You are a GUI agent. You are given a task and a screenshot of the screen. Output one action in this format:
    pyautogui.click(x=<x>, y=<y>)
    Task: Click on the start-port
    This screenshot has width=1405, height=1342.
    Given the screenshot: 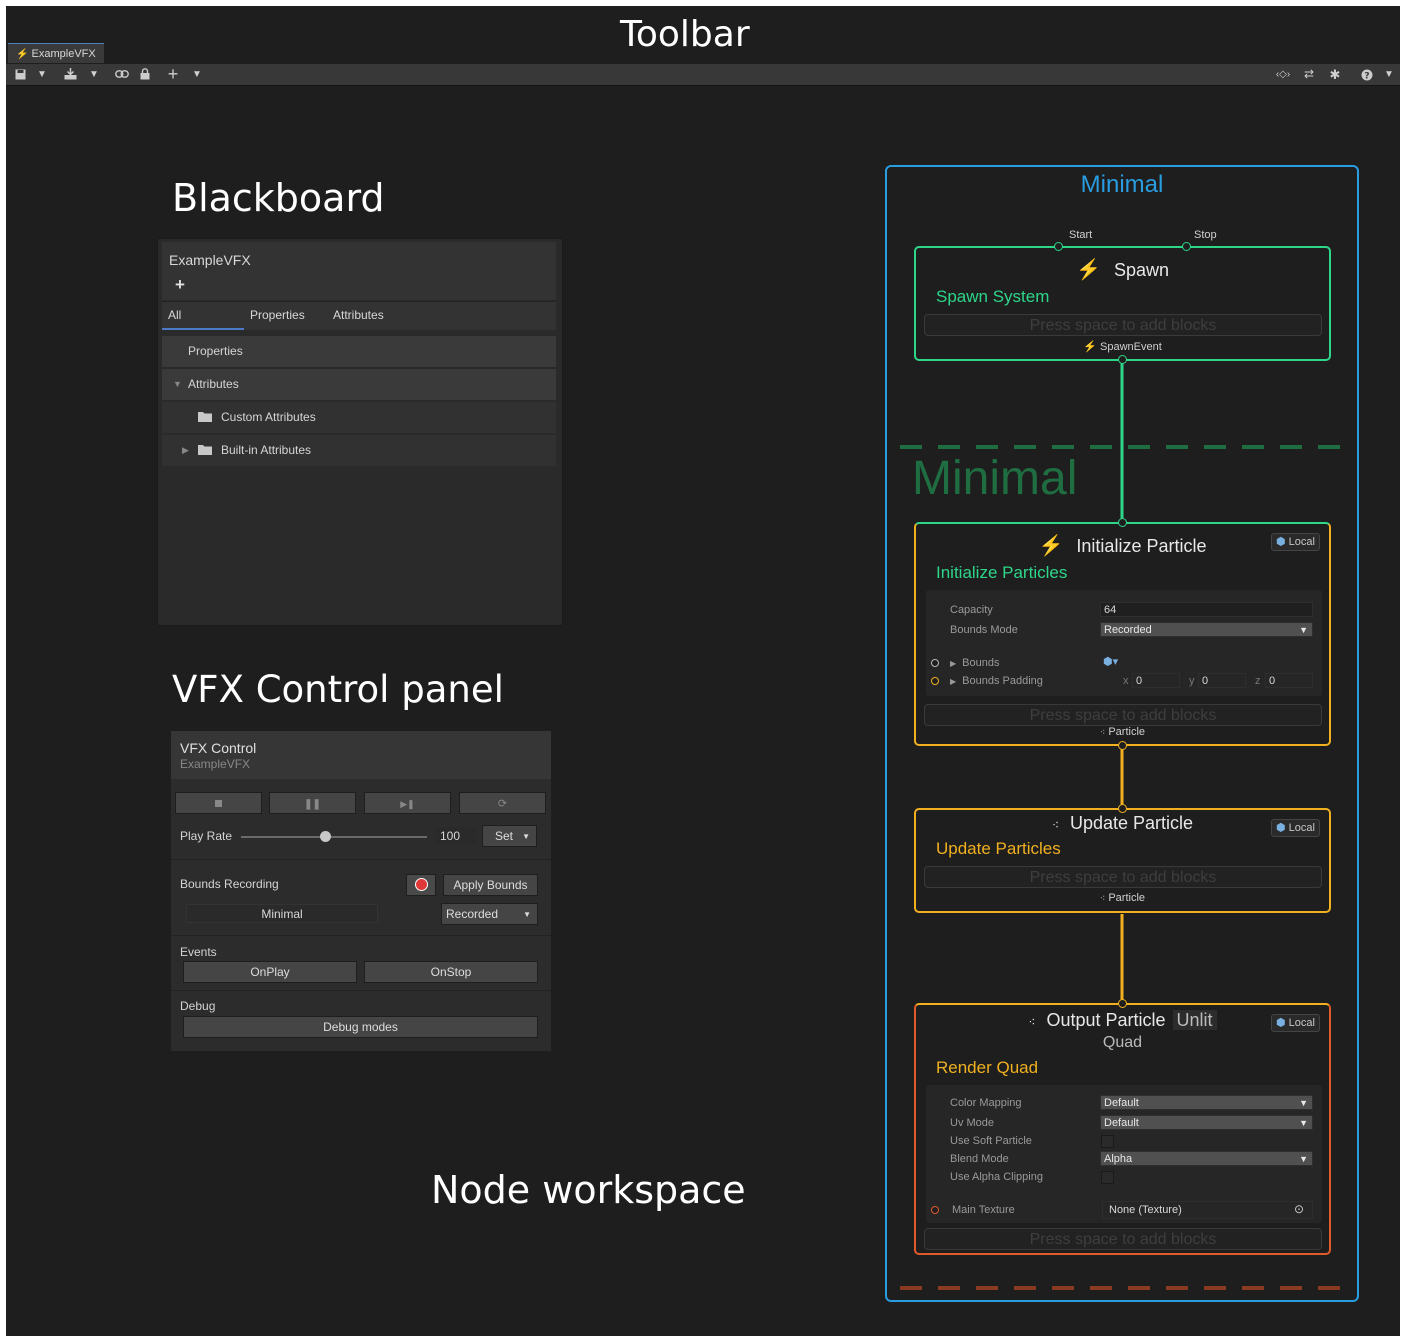 What is the action you would take?
    pyautogui.click(x=1058, y=246)
    